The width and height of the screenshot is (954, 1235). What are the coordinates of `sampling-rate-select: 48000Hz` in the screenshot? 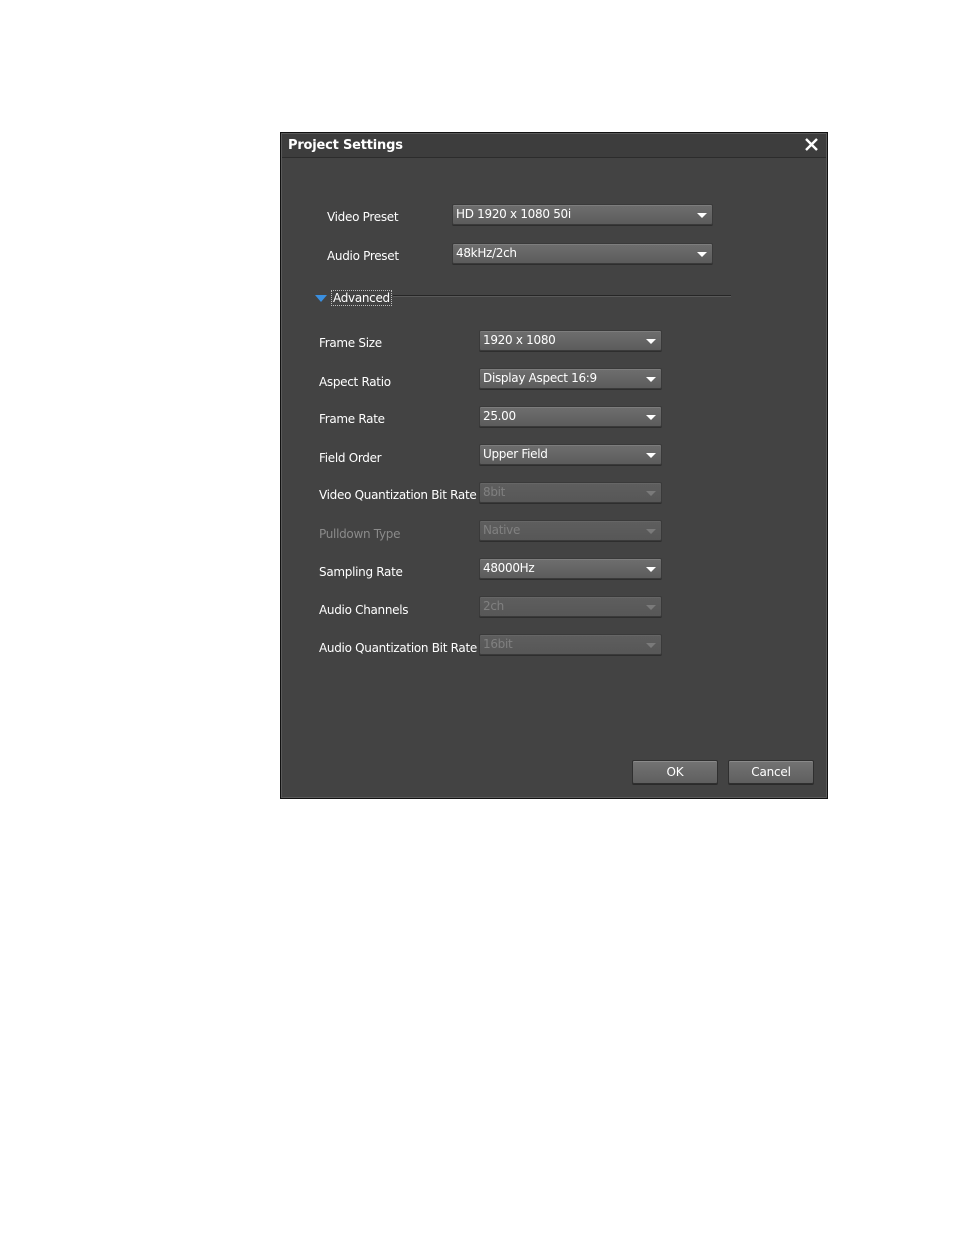 It's located at (570, 568).